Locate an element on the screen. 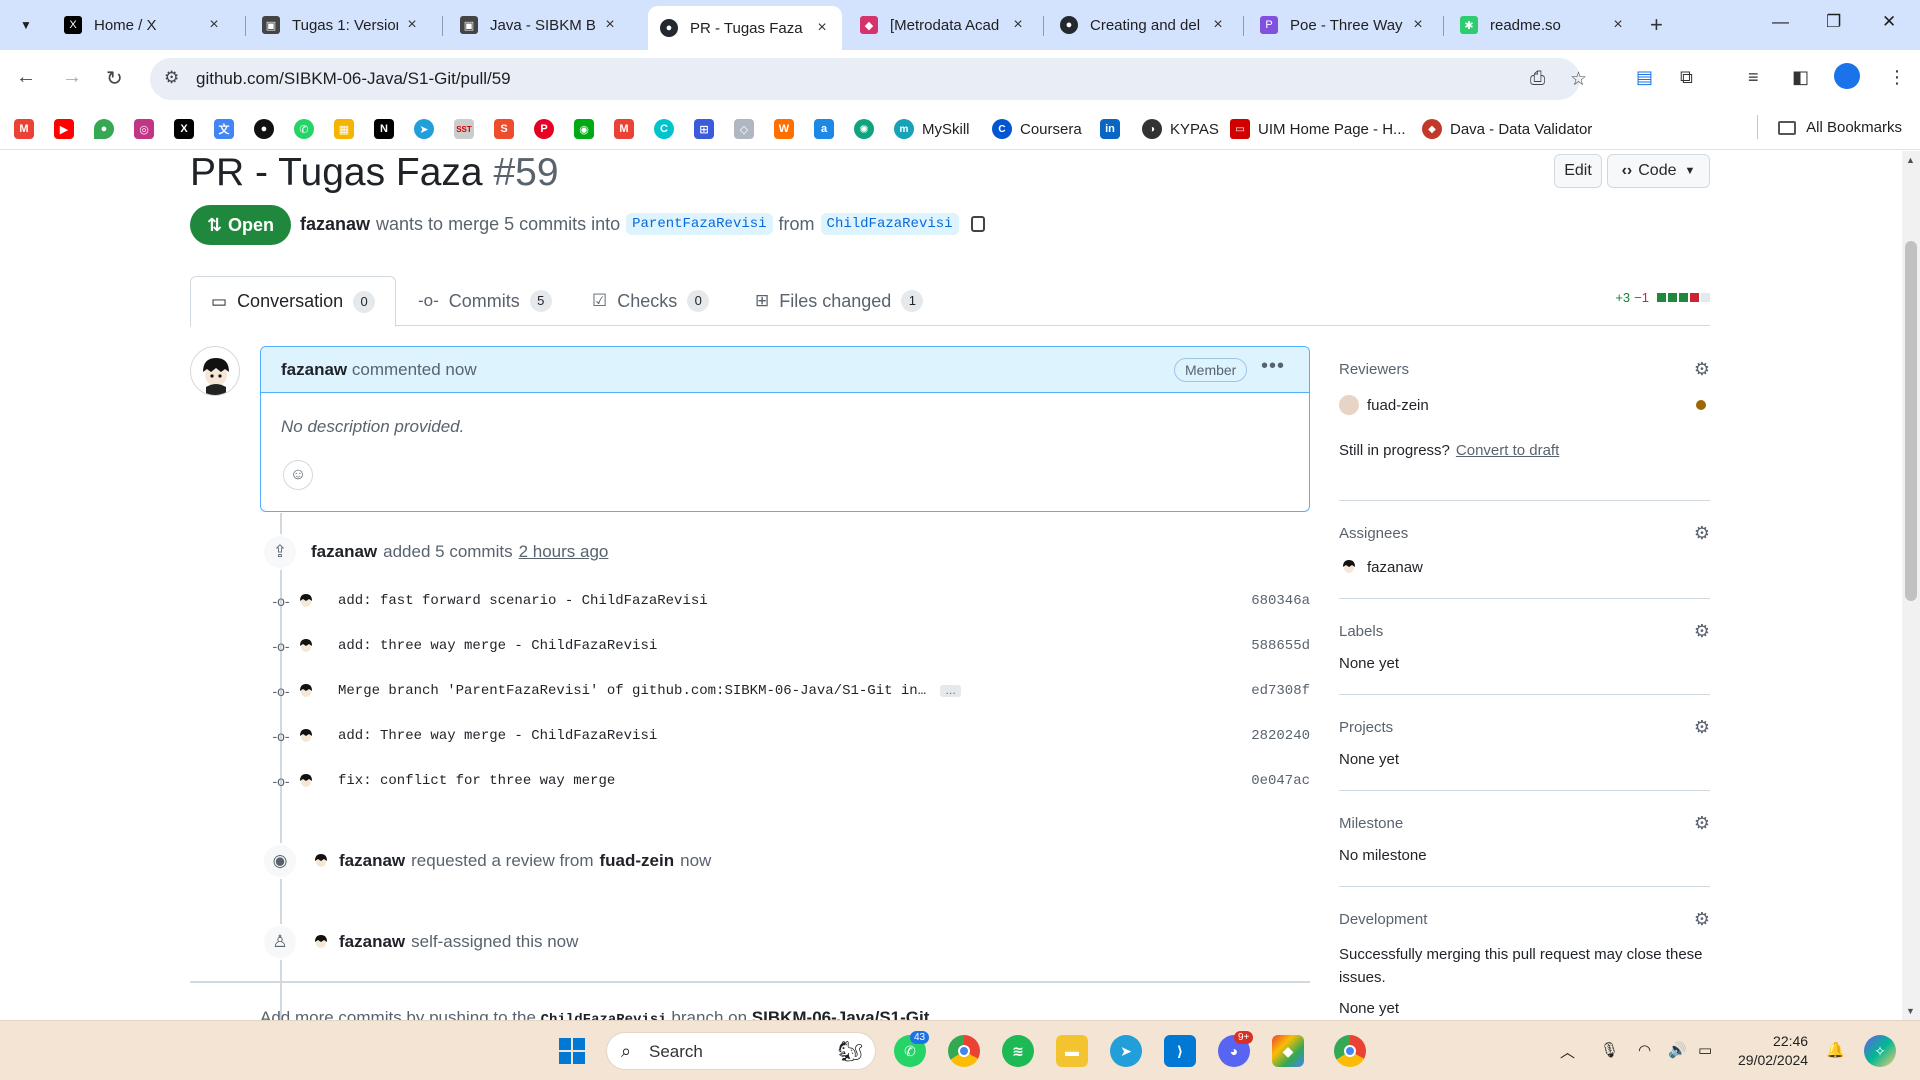  code-button: ‹› Code ▼ is located at coordinates (1658, 171).